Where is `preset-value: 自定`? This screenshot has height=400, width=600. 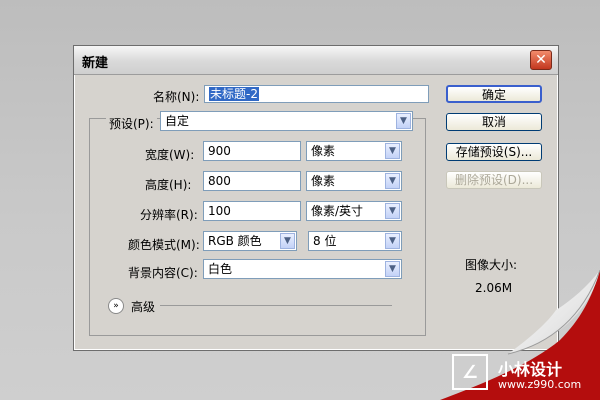 preset-value: 自定 is located at coordinates (177, 121).